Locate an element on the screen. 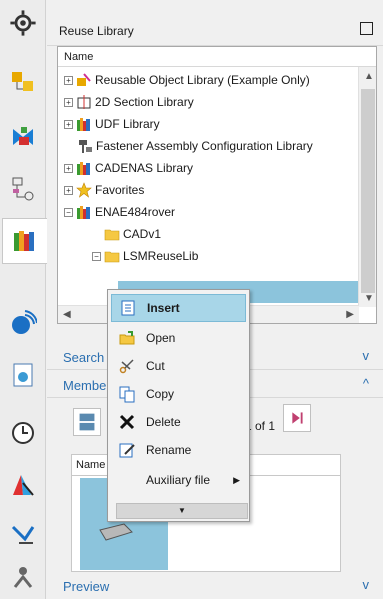 The height and width of the screenshot is (599, 383). tree-item-lsmreuselib: − LSMReuseLib is located at coordinates (145, 256).